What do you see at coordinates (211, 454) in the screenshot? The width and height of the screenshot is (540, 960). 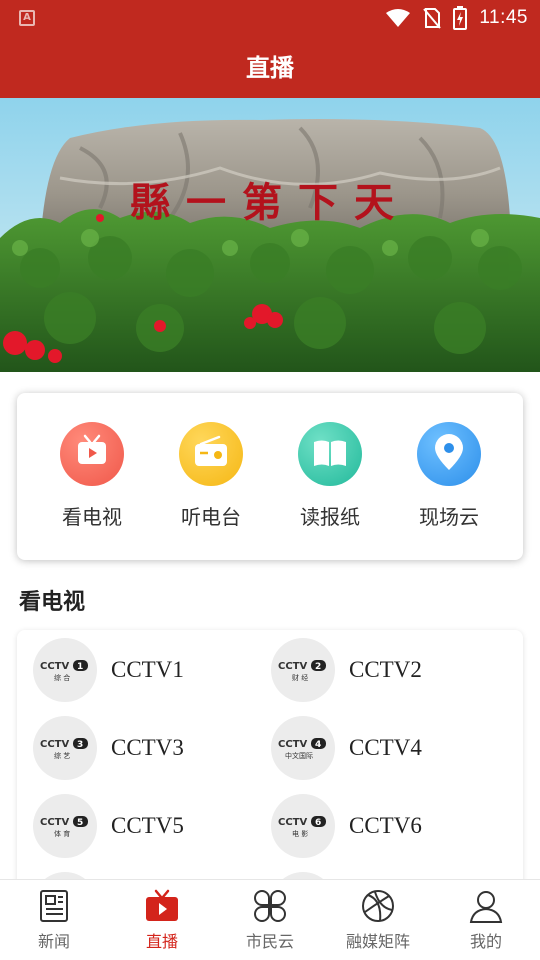 I see `radio-icon` at bounding box center [211, 454].